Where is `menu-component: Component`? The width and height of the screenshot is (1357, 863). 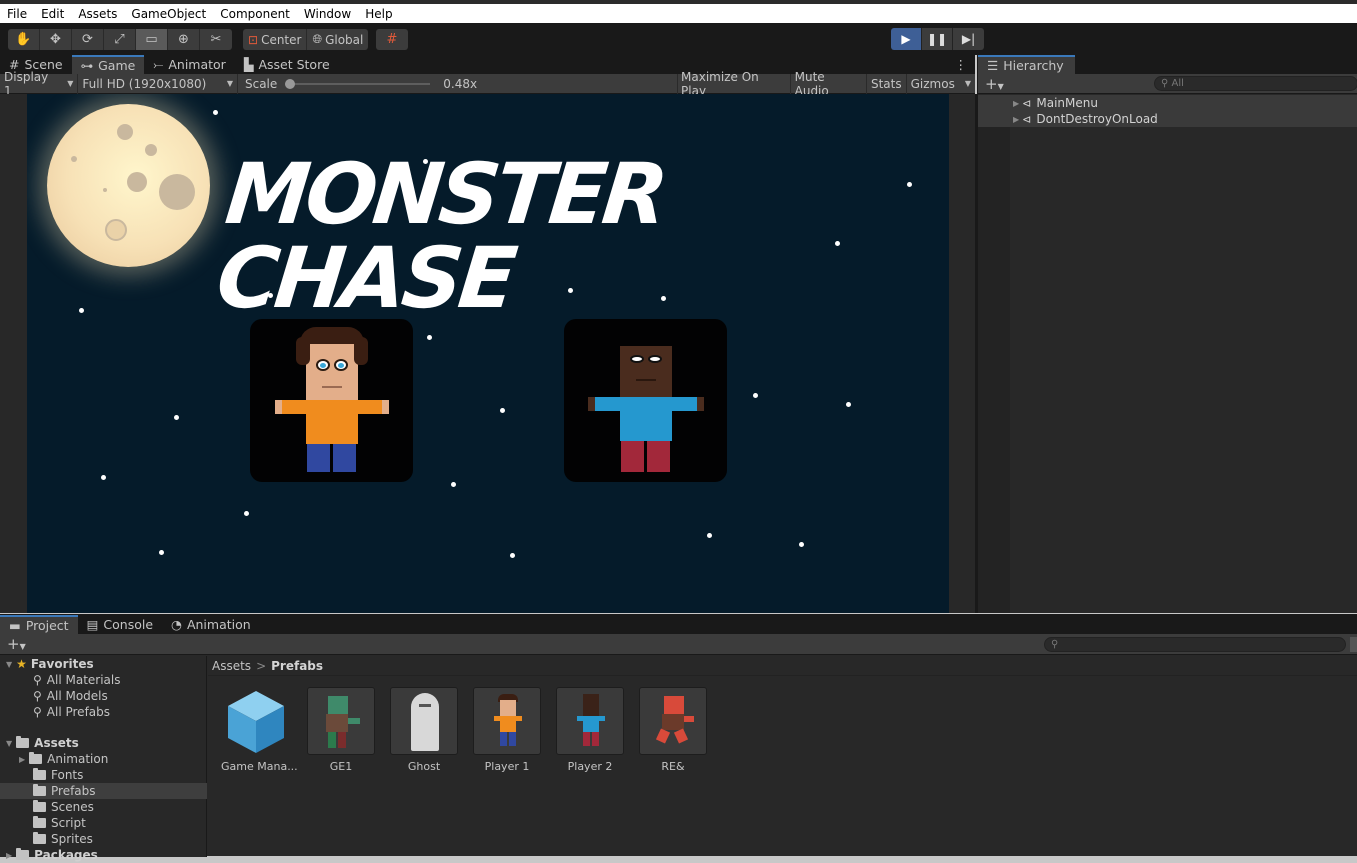 menu-component: Component is located at coordinates (255, 14).